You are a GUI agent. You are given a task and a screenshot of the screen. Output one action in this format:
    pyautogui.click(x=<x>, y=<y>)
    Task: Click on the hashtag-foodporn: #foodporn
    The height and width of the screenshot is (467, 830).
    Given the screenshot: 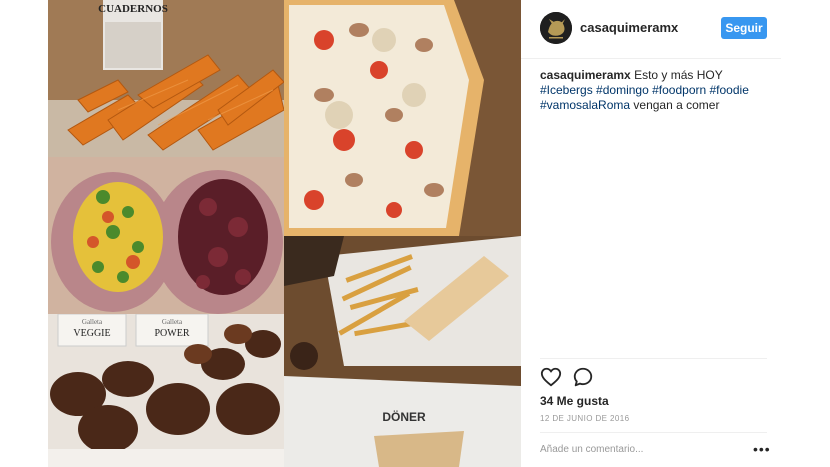 What is the action you would take?
    pyautogui.click(x=679, y=90)
    